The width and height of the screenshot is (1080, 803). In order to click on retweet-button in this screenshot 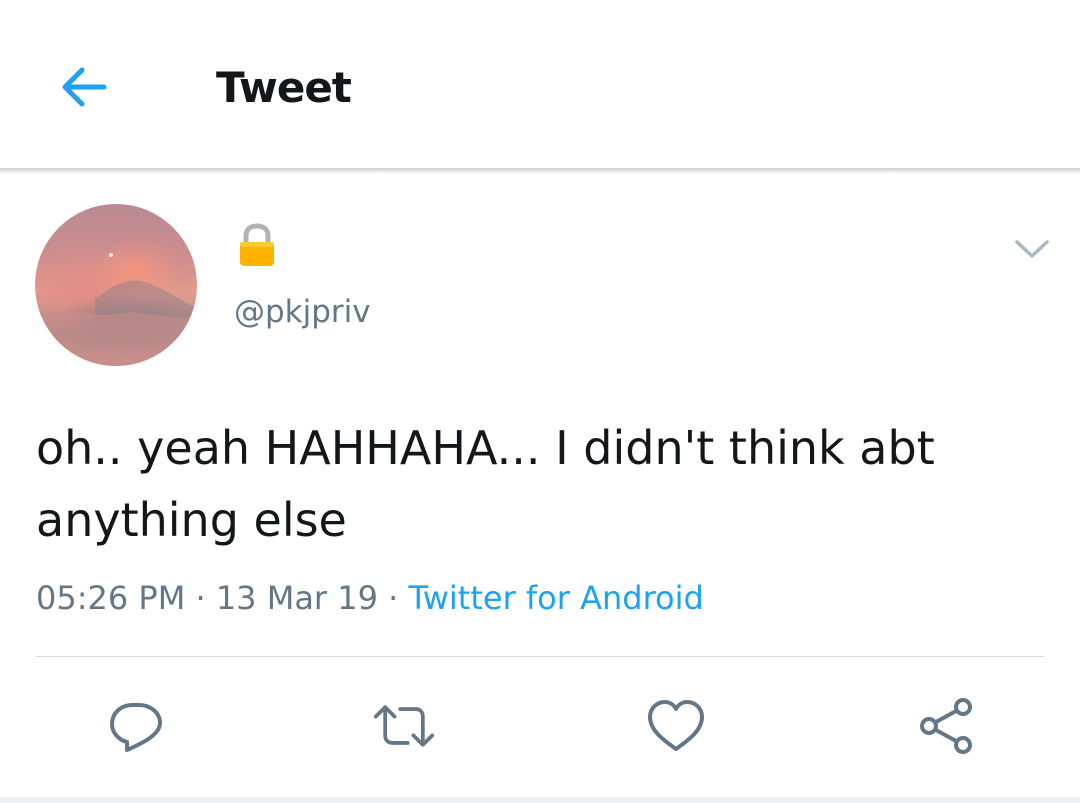, I will do `click(404, 726)`.